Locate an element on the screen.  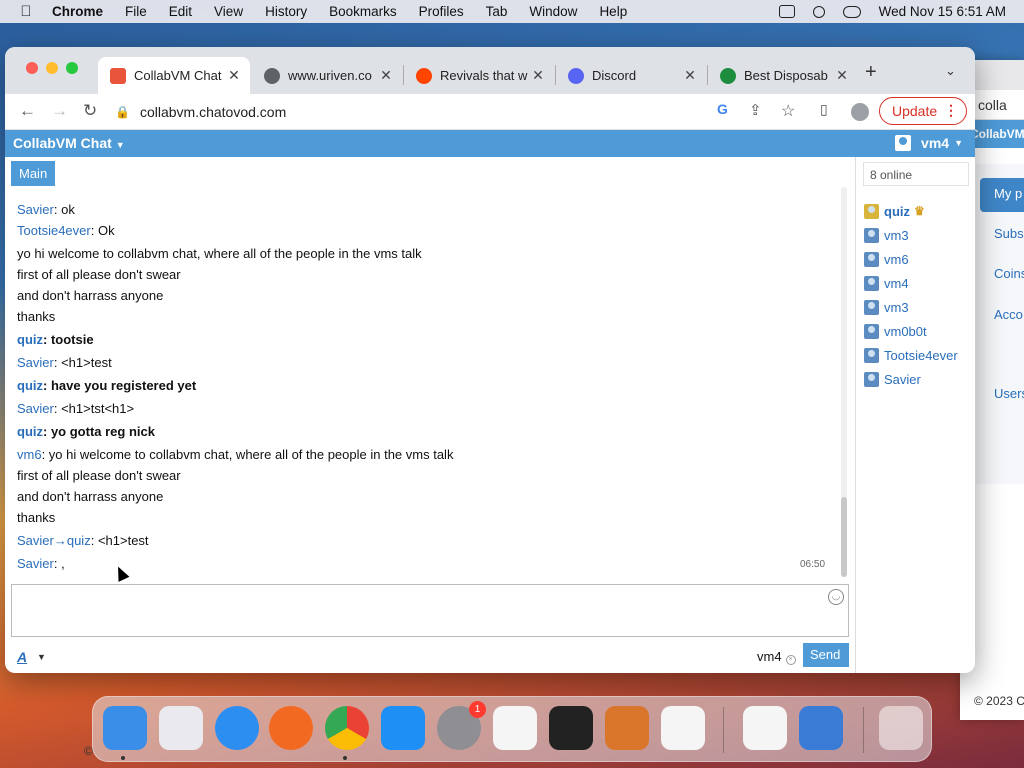
menu-window: Window is located at coordinates (553, 11).